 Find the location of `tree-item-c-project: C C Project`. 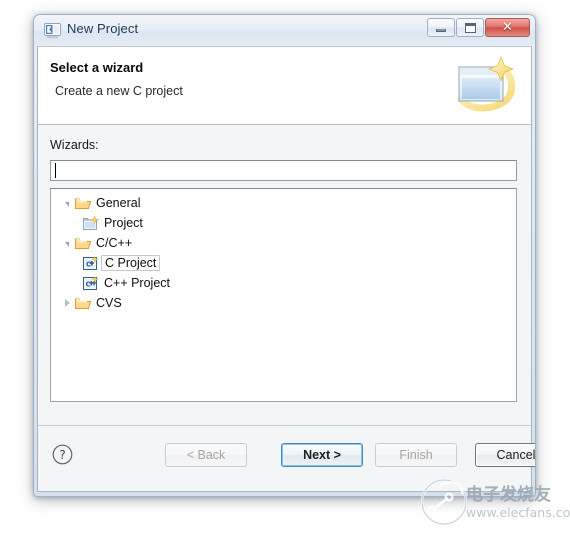

tree-item-c-project: C C Project is located at coordinates (283, 263).